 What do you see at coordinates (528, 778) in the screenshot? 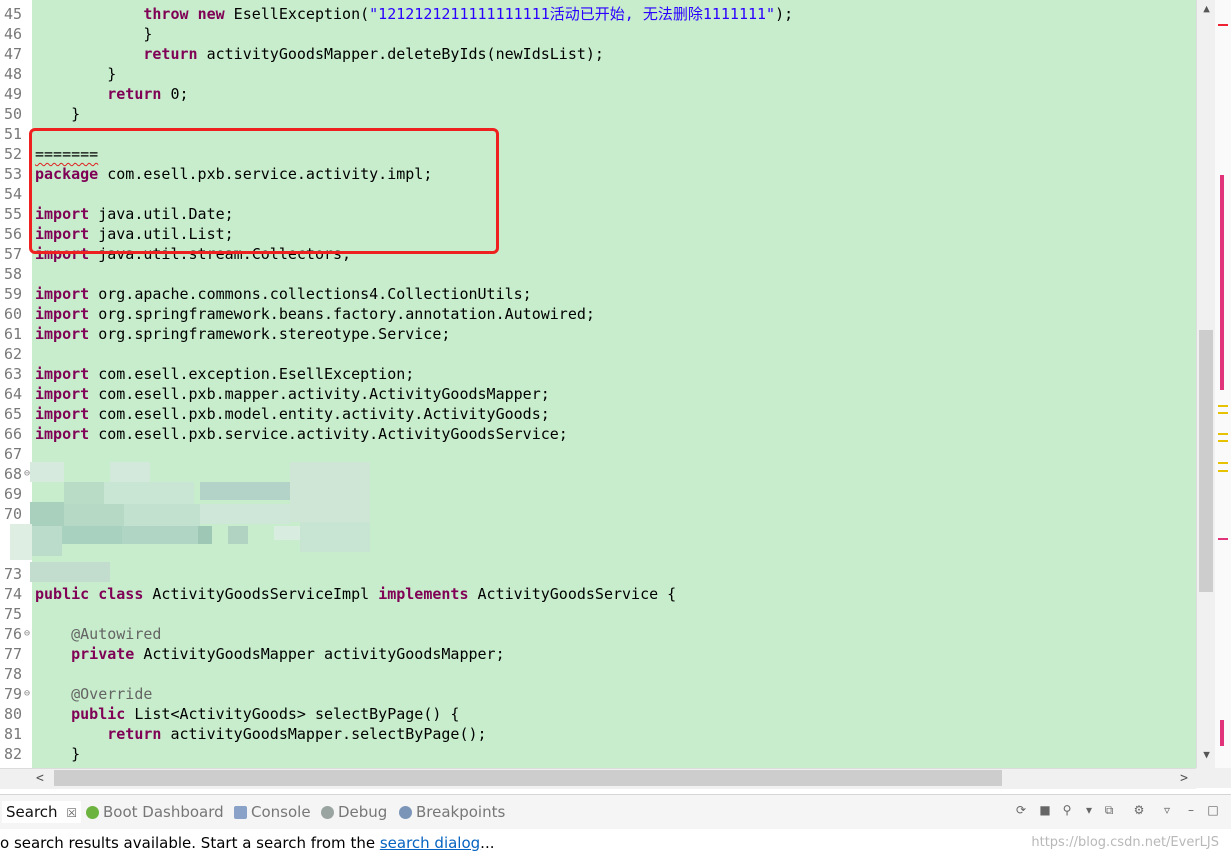
I see `horizontal-scroll-thumb` at bounding box center [528, 778].